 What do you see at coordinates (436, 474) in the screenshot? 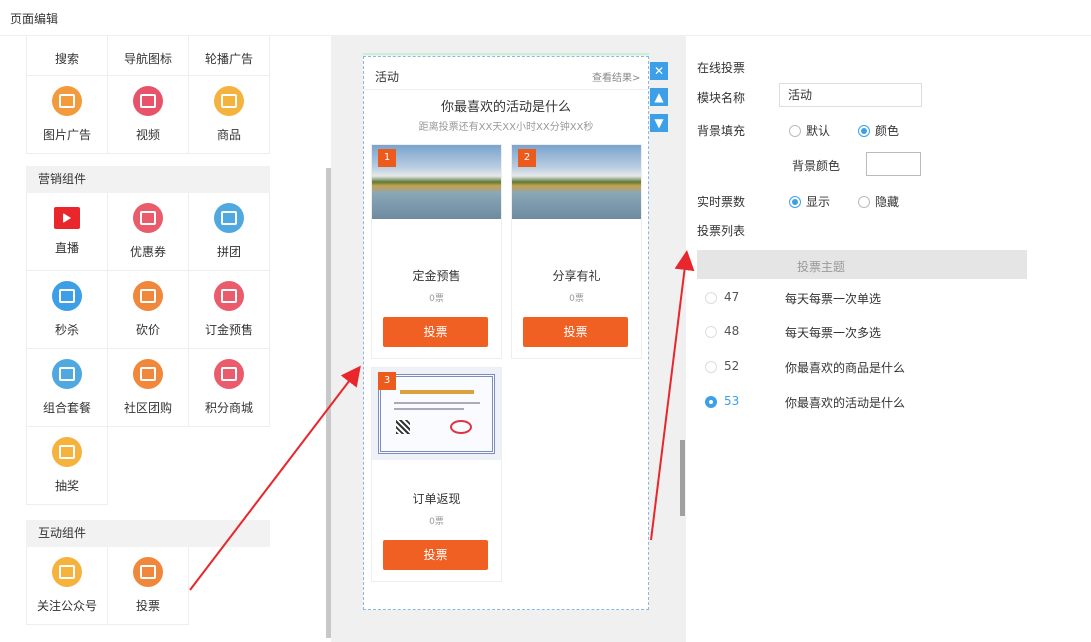
I see `vote-option-card: 3 订单返现 0票 投票` at bounding box center [436, 474].